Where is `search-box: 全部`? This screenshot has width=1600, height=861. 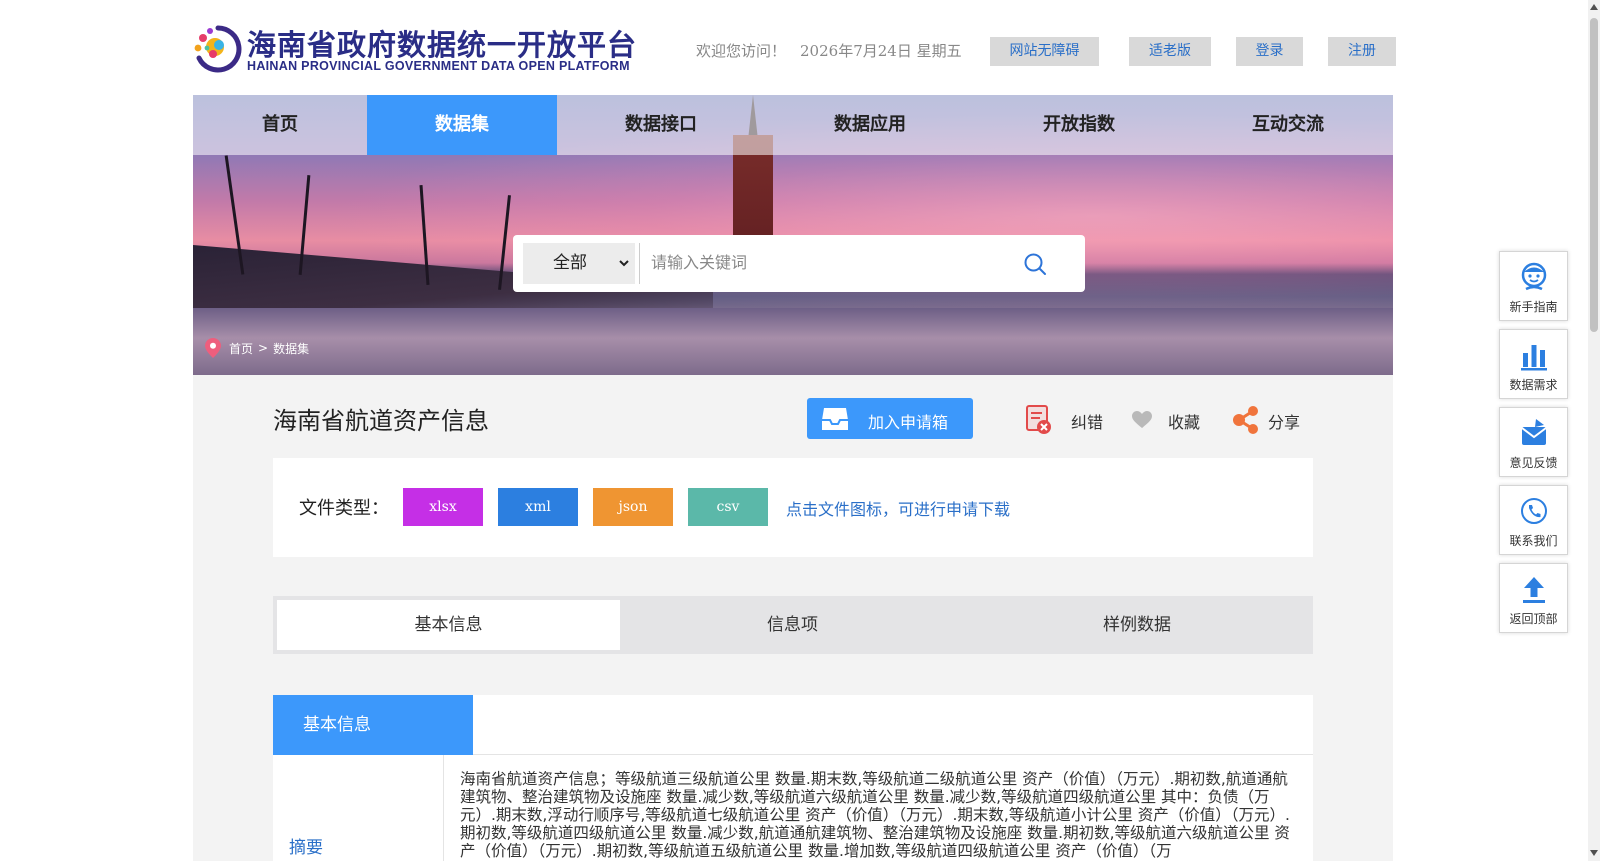
search-box: 全部 is located at coordinates (799, 263).